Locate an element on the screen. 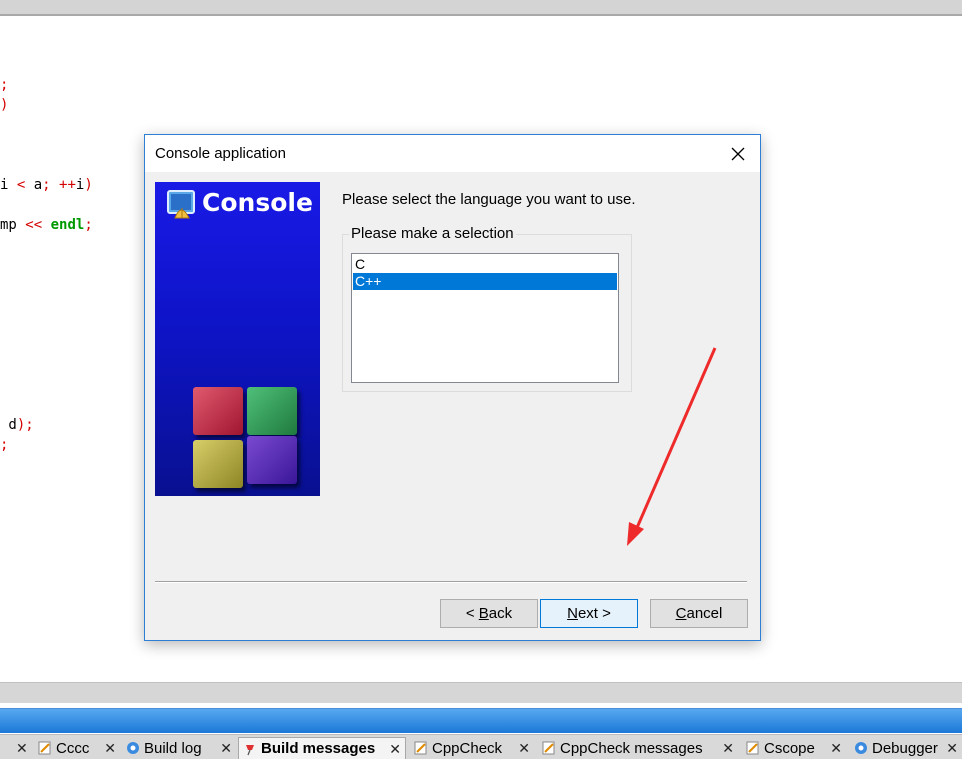 Image resolution: width=962 pixels, height=759 pixels. tab-cppcheck: CppCheck ✕ is located at coordinates (472, 748).